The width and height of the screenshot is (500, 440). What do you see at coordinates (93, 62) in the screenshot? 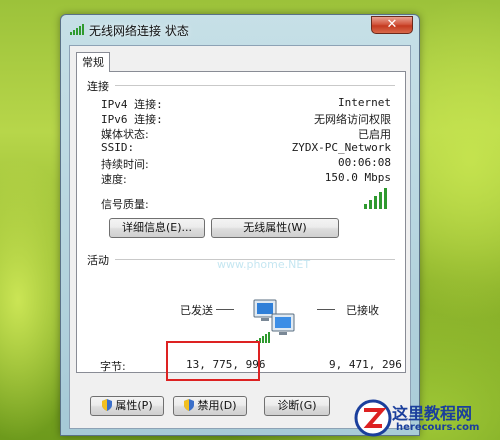
I see `tab-general: 常规` at bounding box center [93, 62].